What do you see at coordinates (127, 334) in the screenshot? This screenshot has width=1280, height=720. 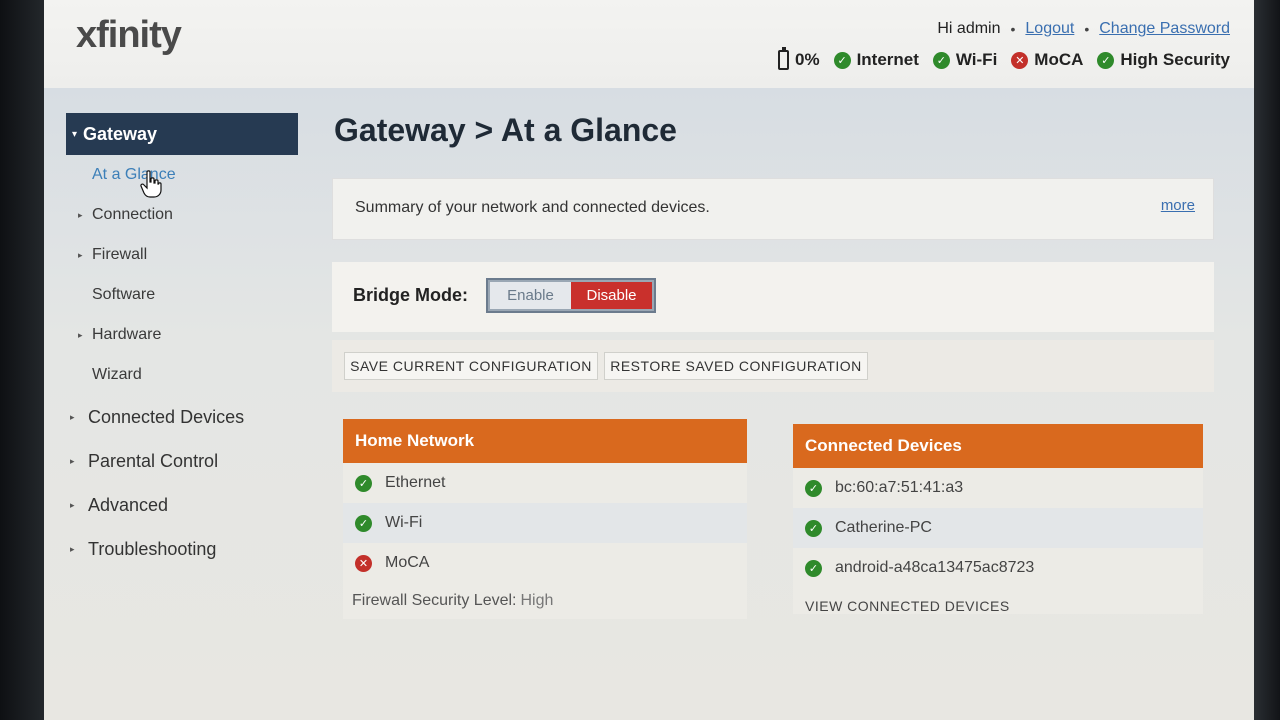 I see `sidebar-item-label: Hardware` at bounding box center [127, 334].